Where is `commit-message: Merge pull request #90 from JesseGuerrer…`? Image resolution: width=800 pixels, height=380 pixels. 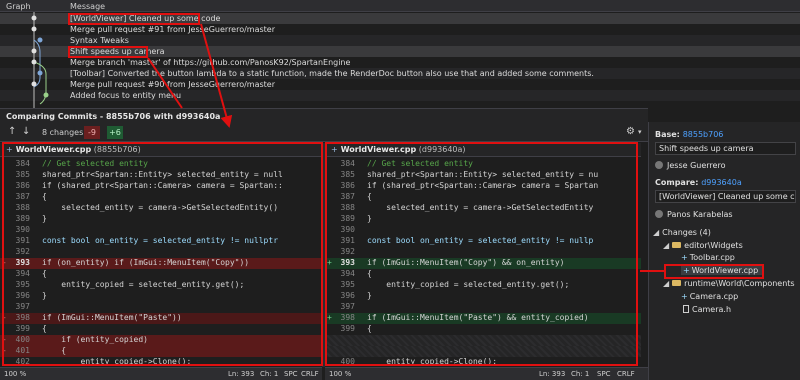
commit-message: Merge pull request #90 from JesseGuerrer… is located at coordinates (173, 84).